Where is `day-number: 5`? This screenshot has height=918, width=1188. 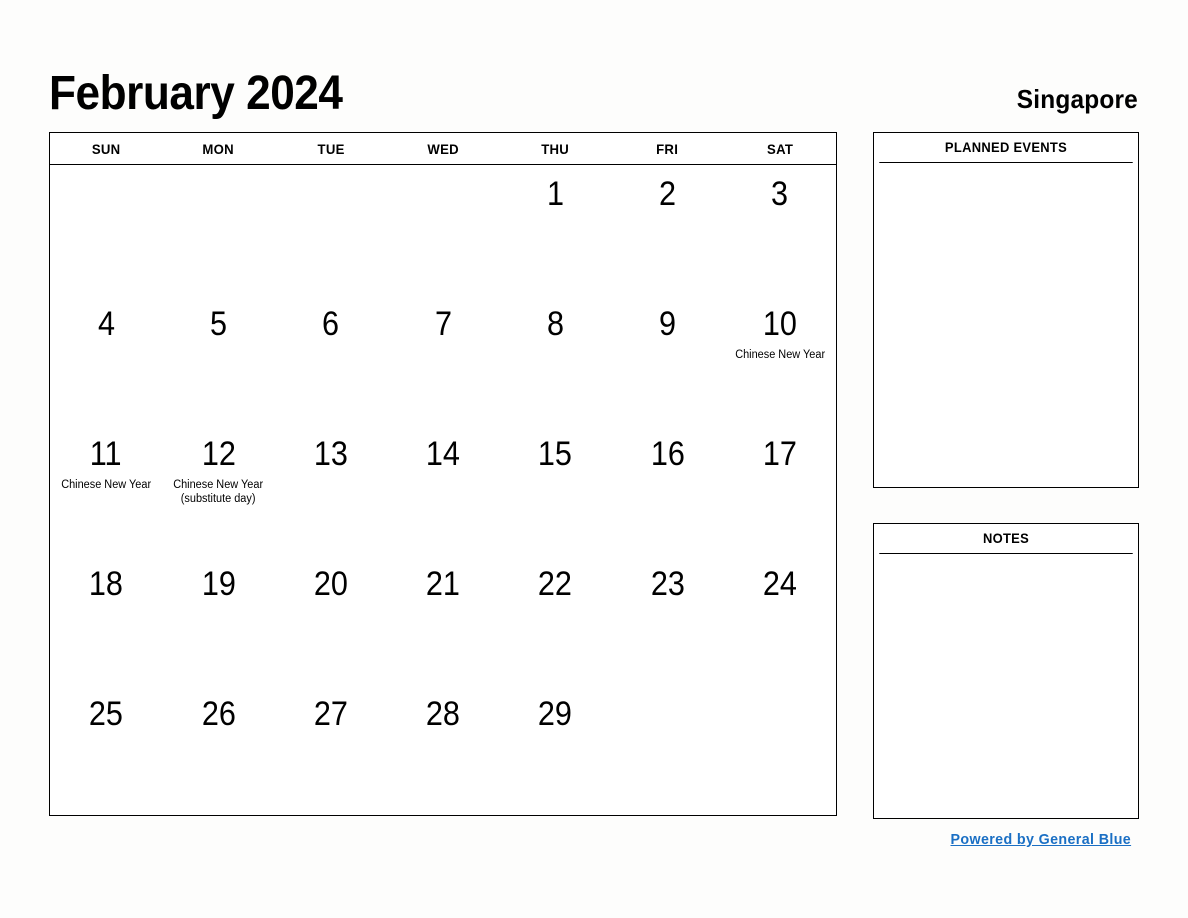 day-number: 5 is located at coordinates (218, 324).